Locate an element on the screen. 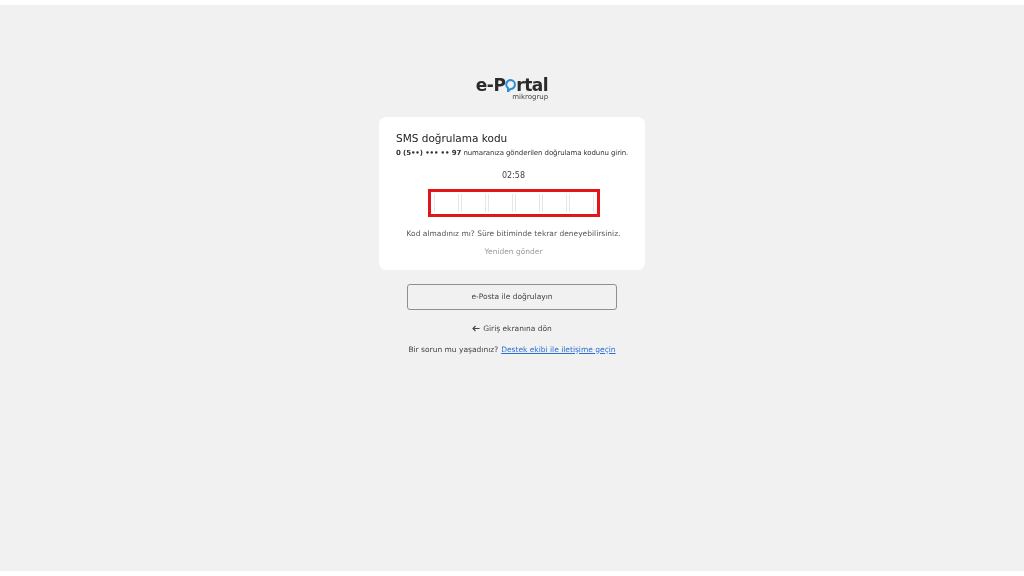  arrow-left-icon is located at coordinates (476, 328).